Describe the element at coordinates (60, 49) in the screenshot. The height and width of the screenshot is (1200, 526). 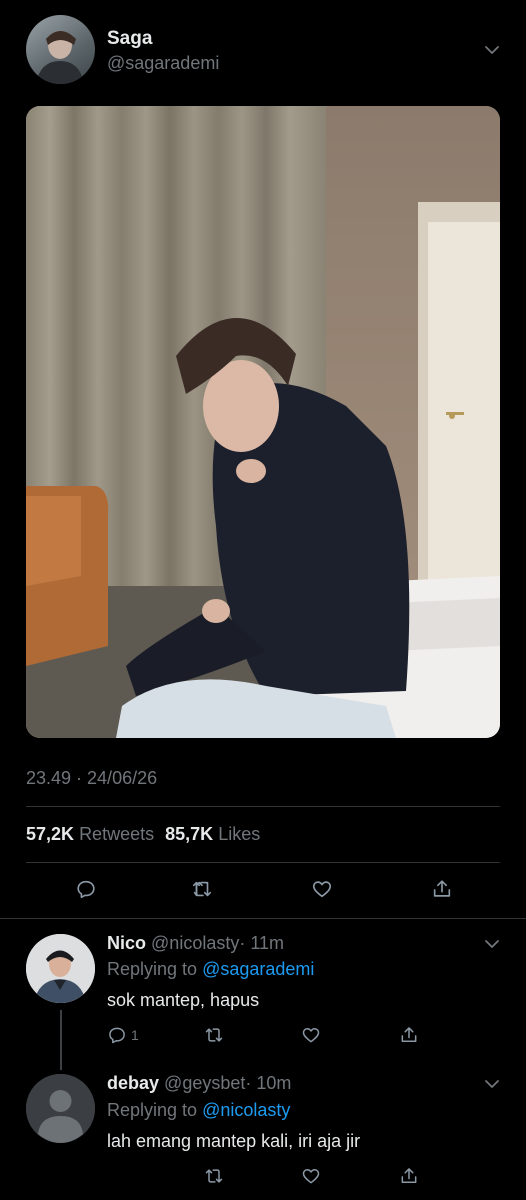
I see `author-avatar` at that location.